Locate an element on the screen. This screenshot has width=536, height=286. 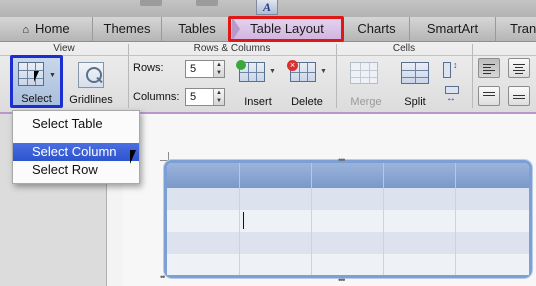
text-cursor is located at coordinates (243, 220).